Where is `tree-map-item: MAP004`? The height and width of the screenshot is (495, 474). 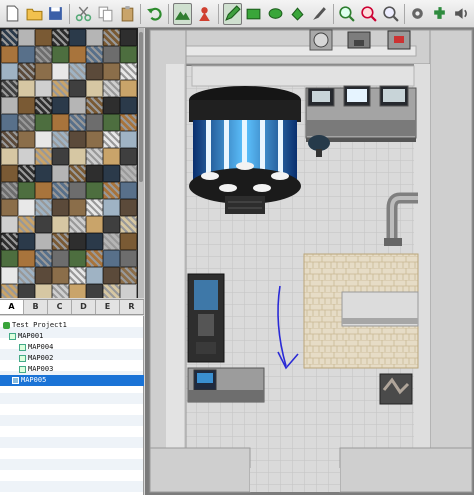 tree-map-item: MAP004 is located at coordinates (36, 347).